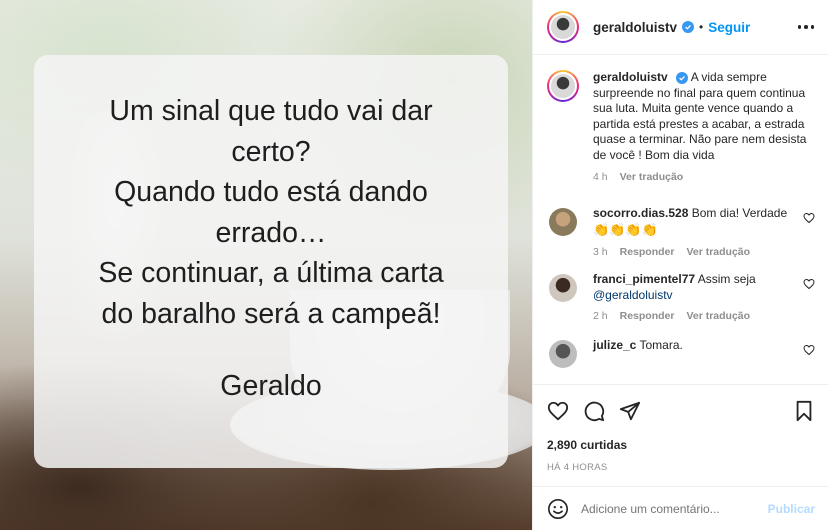  What do you see at coordinates (791, 509) in the screenshot?
I see `publish-button: Publicar` at bounding box center [791, 509].